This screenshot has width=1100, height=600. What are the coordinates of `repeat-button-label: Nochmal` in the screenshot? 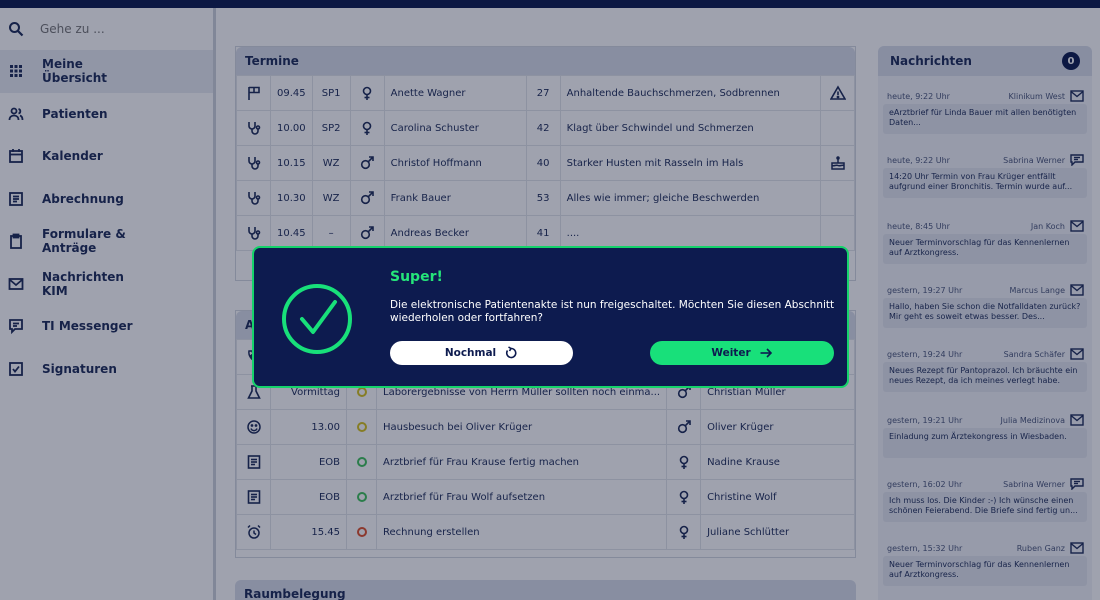 It's located at (470, 353).